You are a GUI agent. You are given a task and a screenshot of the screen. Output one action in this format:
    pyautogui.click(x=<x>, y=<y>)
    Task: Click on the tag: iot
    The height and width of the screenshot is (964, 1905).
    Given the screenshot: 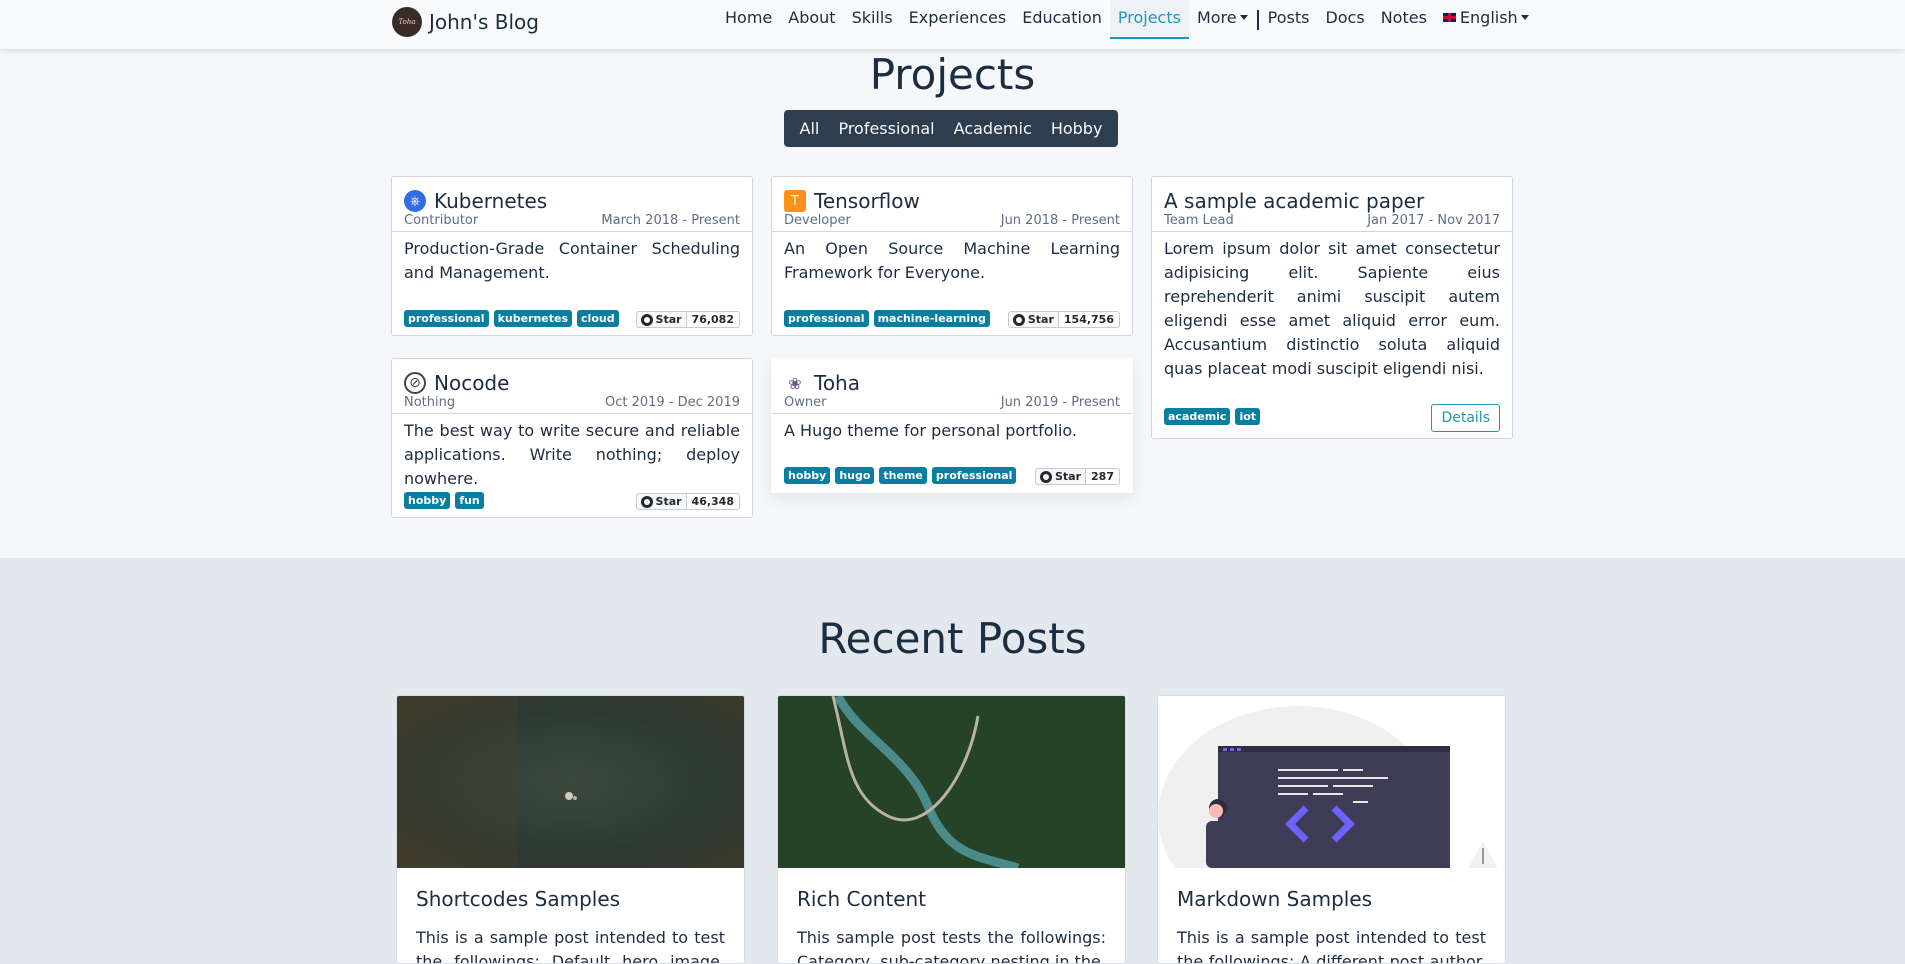 What is the action you would take?
    pyautogui.click(x=1248, y=416)
    